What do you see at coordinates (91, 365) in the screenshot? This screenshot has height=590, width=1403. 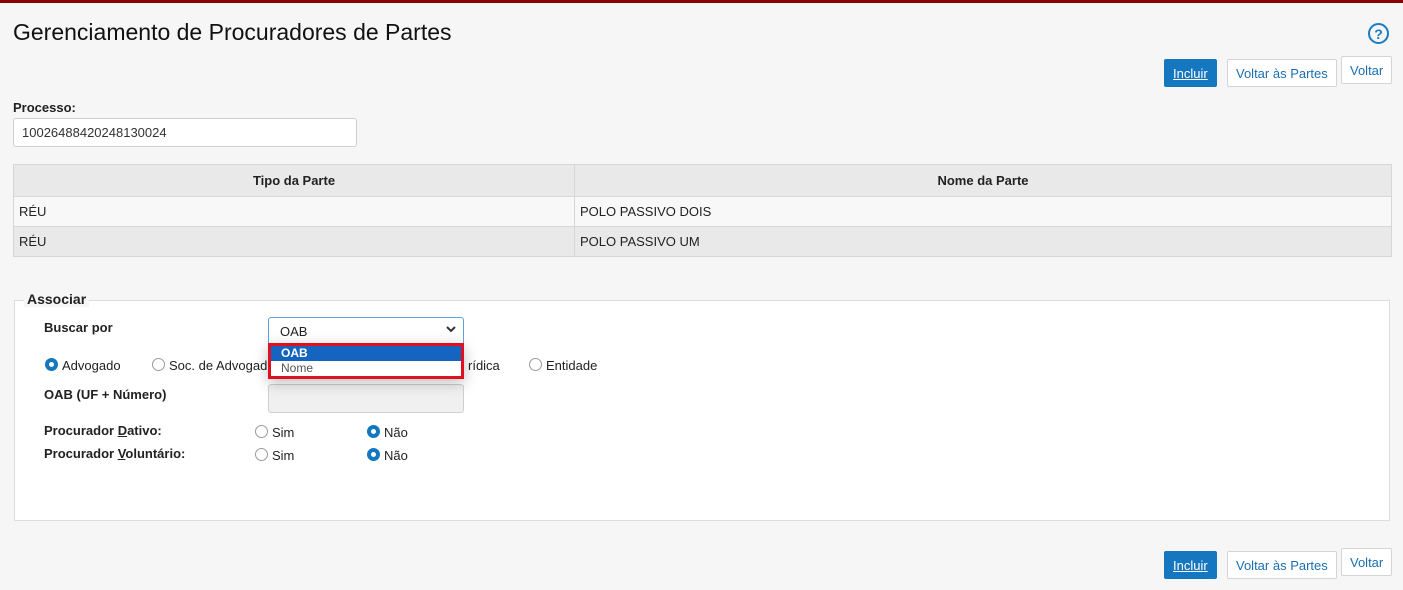 I see `radio-advogado-label: Advogado` at bounding box center [91, 365].